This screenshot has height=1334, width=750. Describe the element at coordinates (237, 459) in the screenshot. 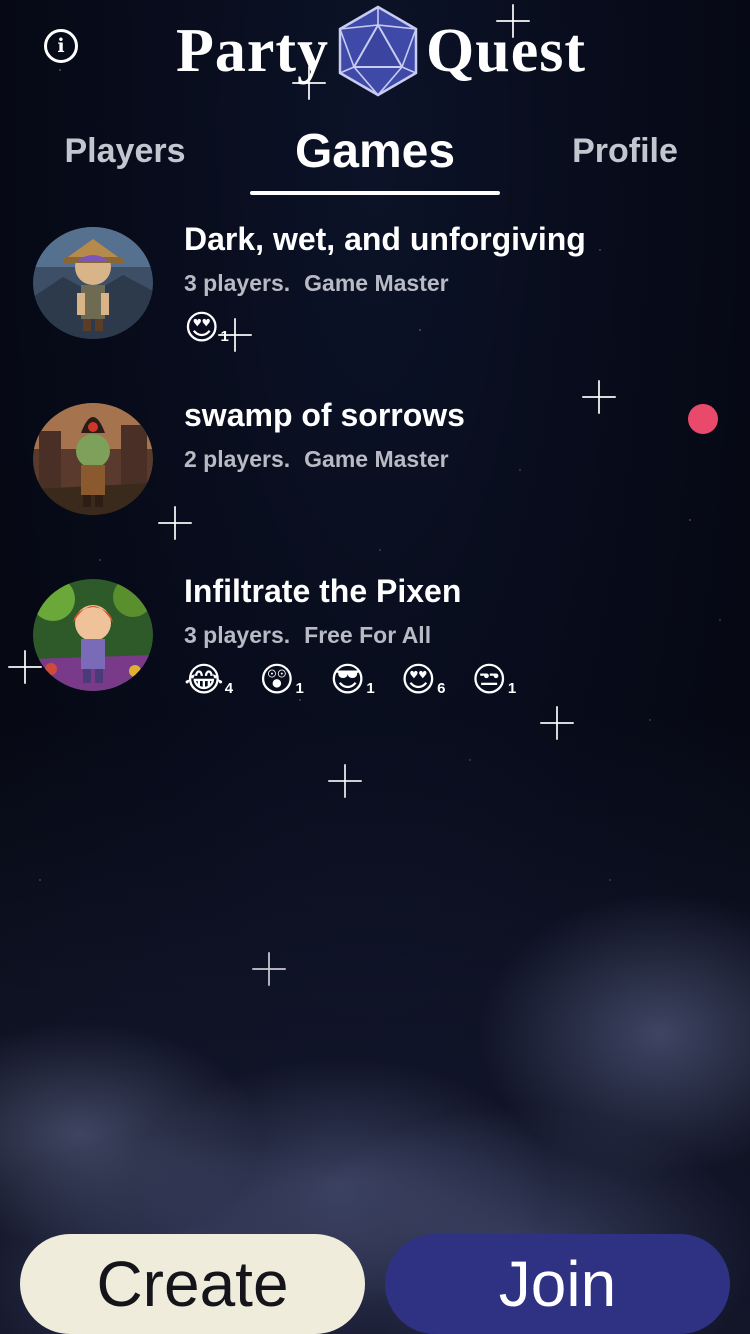

I see `player-count: 2 players.` at that location.